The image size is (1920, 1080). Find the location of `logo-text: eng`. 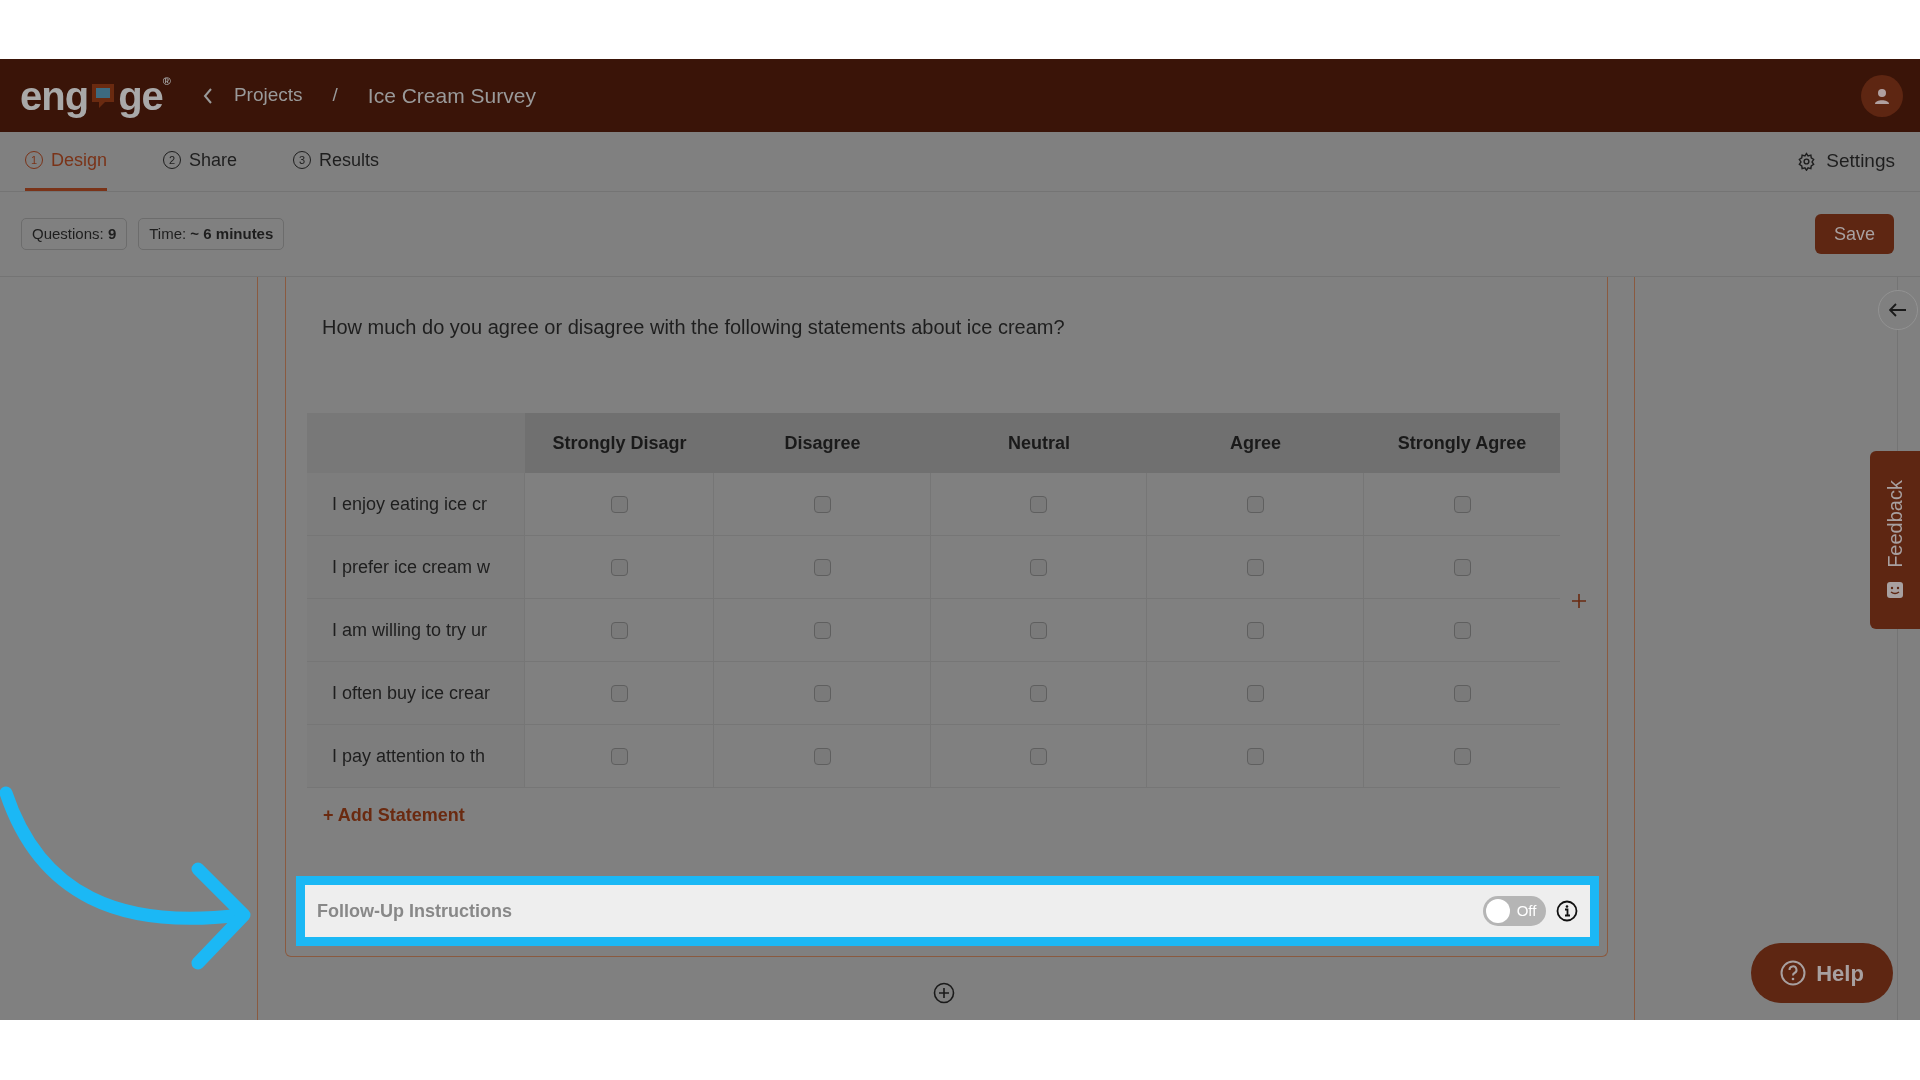

logo-text: eng is located at coordinates (54, 95).